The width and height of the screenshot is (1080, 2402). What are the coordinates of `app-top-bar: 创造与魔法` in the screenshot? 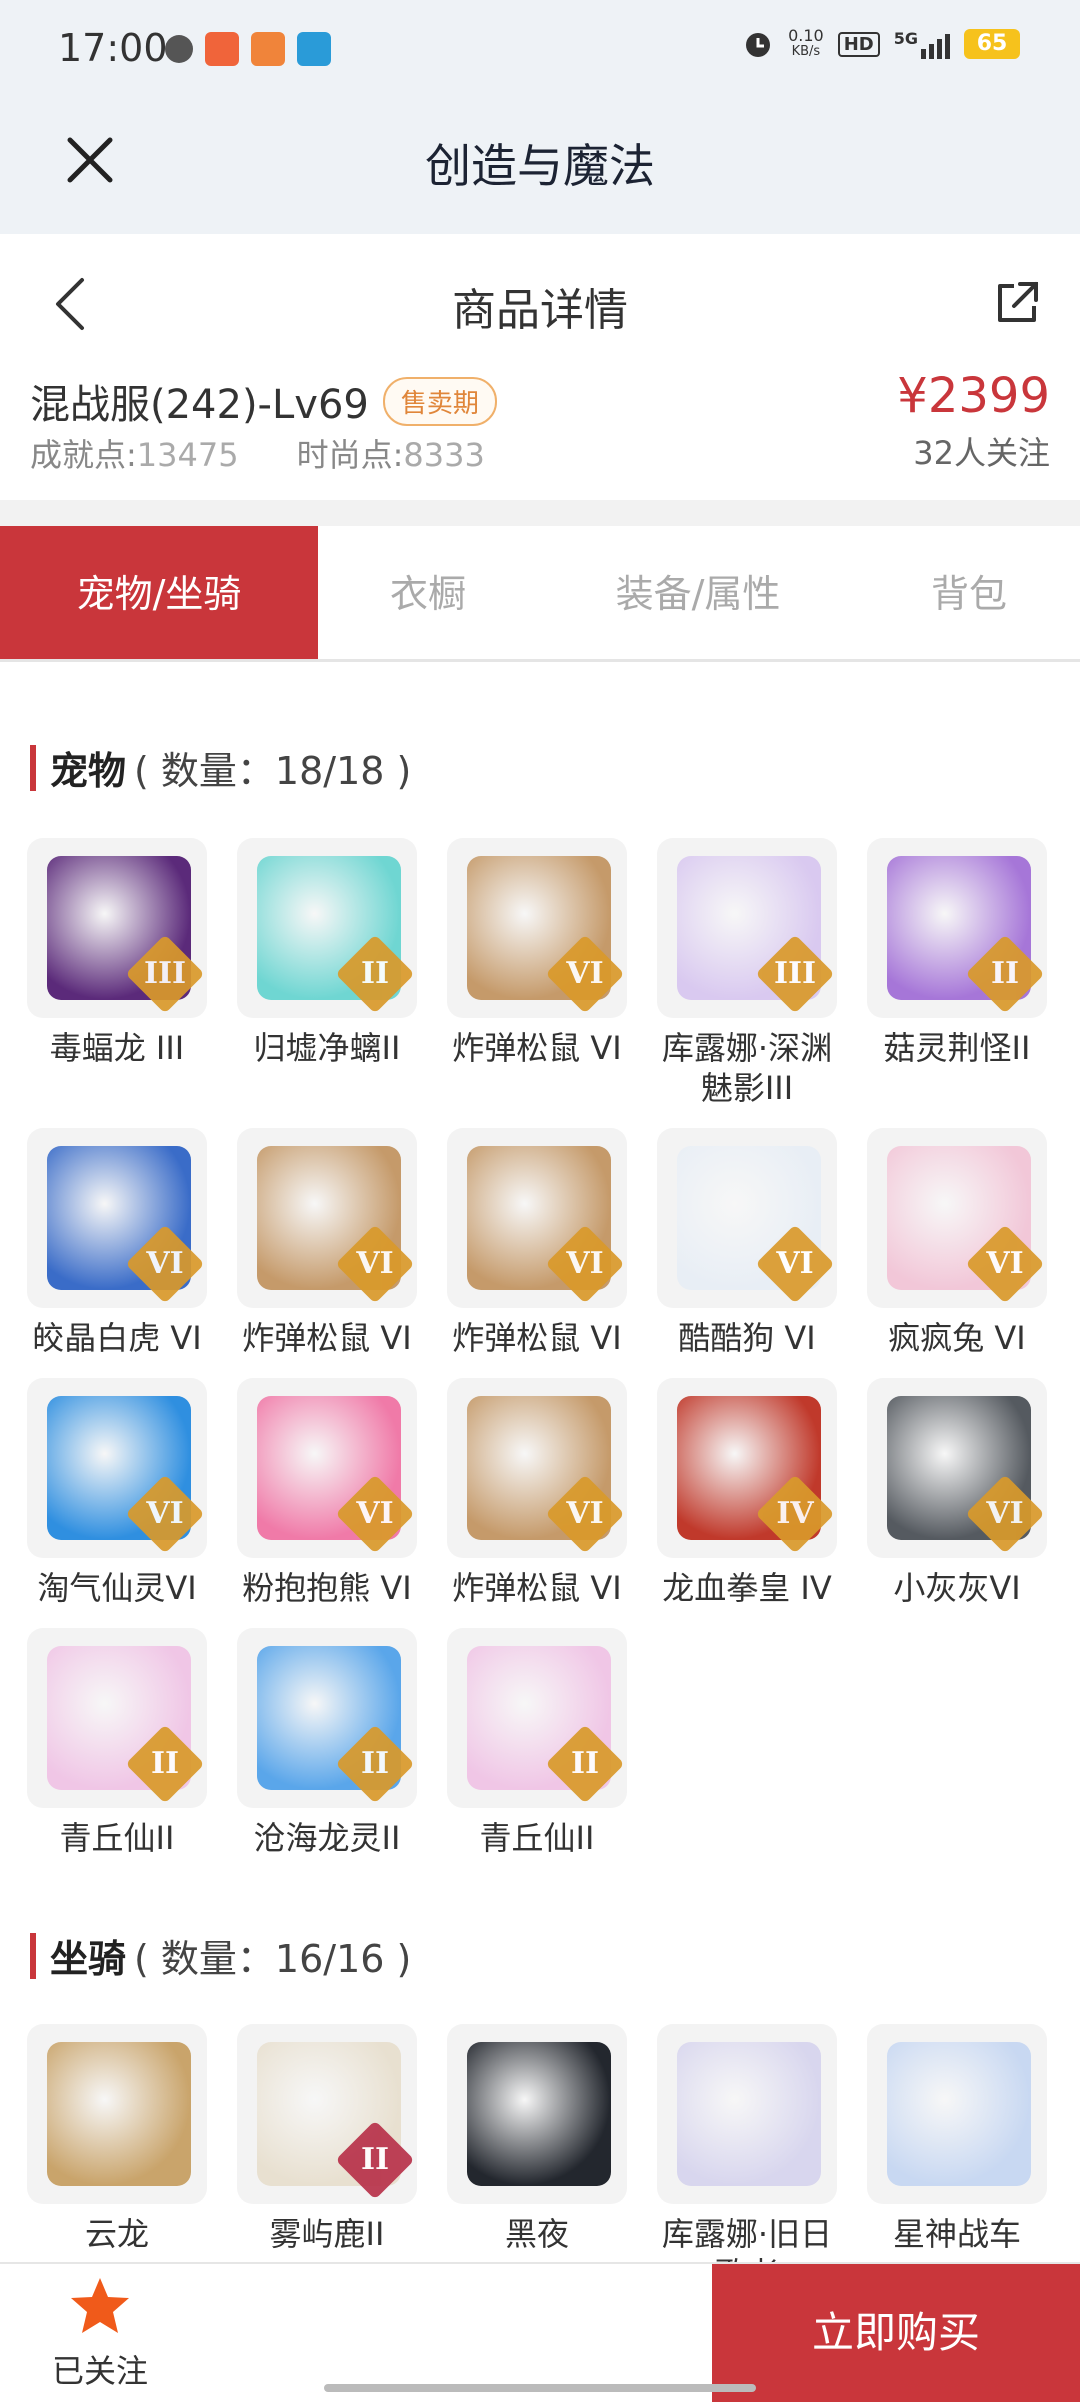 It's located at (540, 167).